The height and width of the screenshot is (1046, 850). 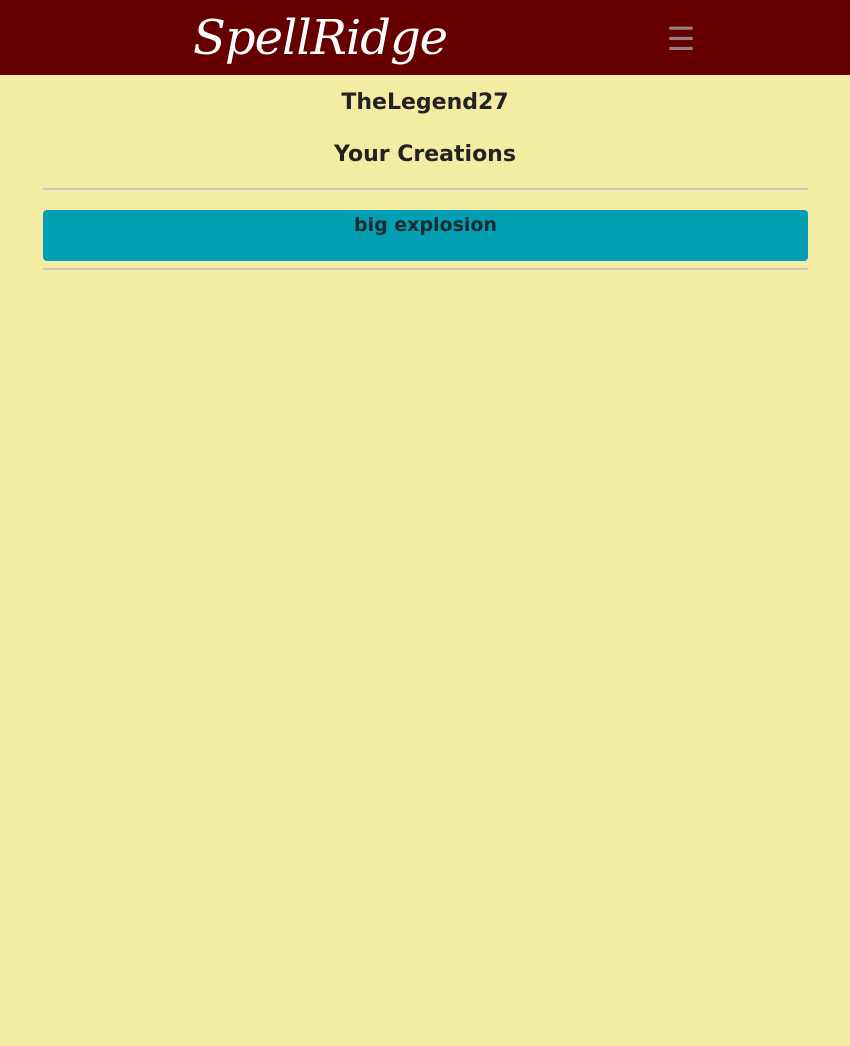 I want to click on divider-top, so click(x=425, y=189).